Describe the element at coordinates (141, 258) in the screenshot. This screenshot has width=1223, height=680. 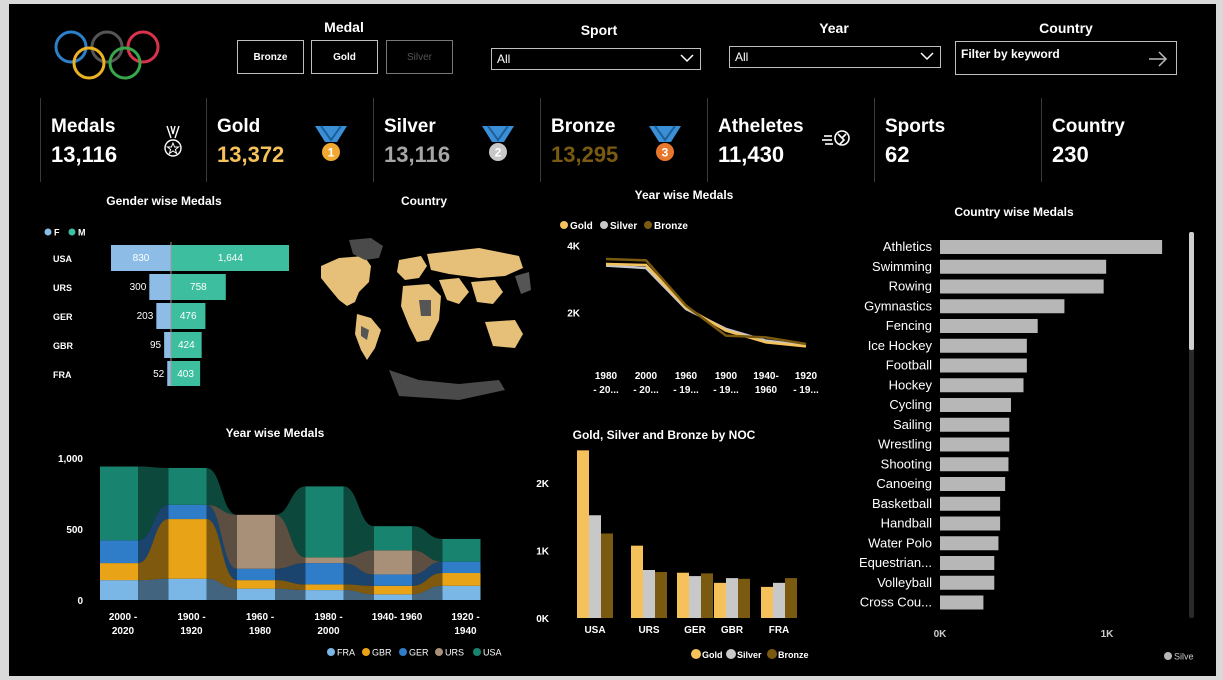
I see `data-label-female: 830` at that location.